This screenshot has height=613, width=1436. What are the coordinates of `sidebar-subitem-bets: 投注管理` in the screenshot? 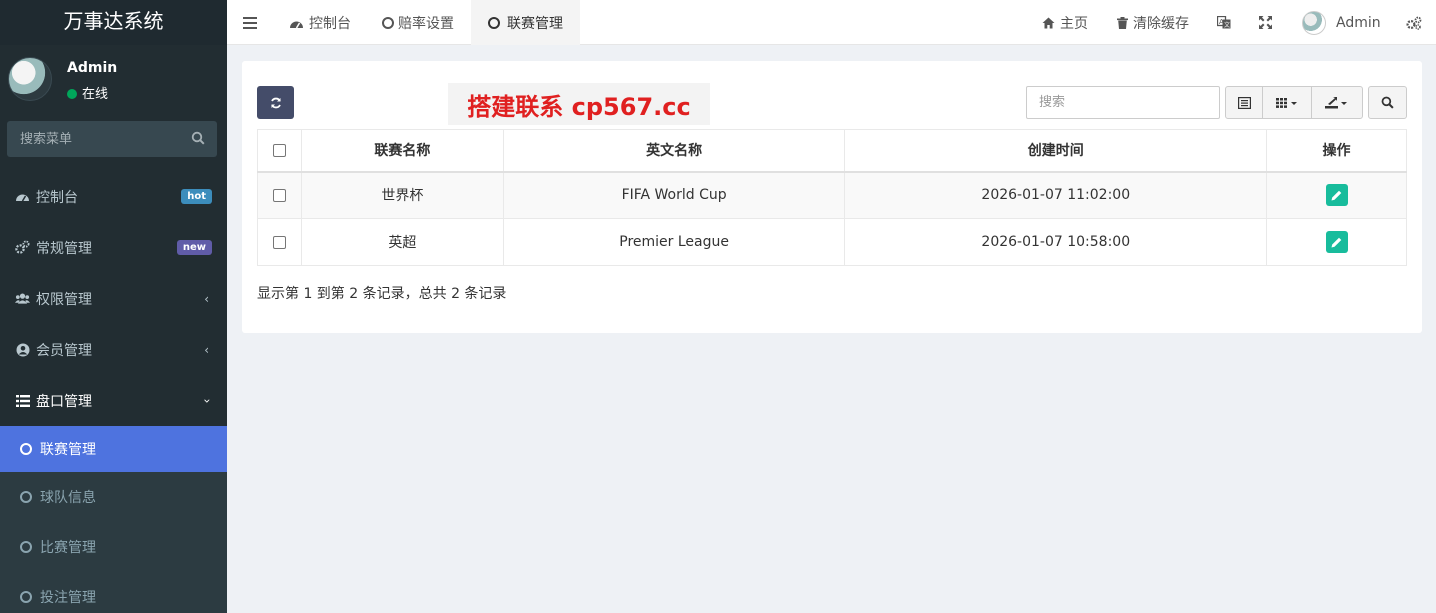 It's located at (113, 592).